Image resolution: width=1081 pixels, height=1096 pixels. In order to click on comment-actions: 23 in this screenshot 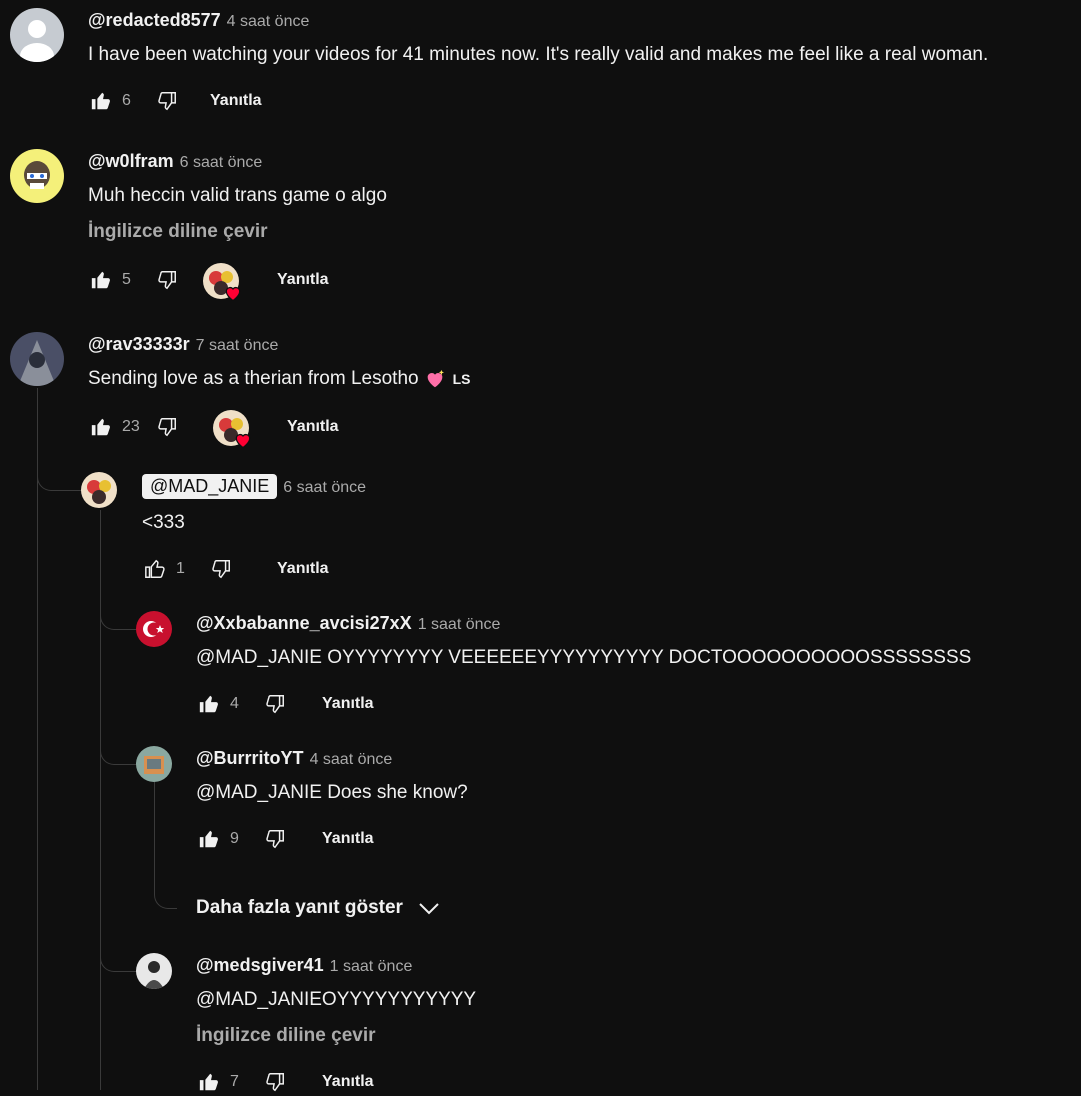, I will do `click(134, 427)`.